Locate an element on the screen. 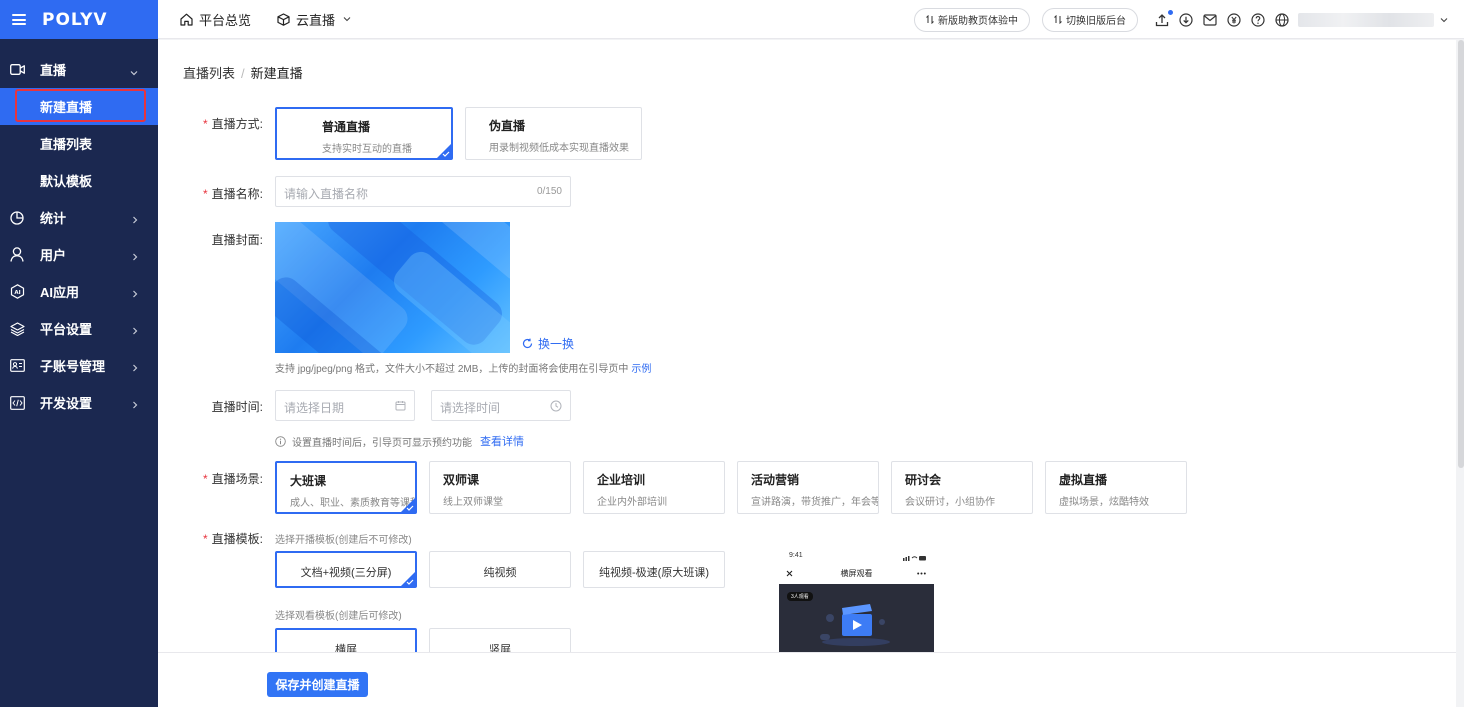 This screenshot has height=707, width=1464. scene-option-seminar: 研讨会 会议研讨，小组协作 is located at coordinates (962, 487).